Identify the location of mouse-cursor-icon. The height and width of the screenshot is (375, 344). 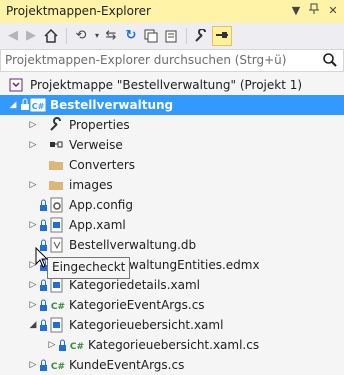
(42, 257).